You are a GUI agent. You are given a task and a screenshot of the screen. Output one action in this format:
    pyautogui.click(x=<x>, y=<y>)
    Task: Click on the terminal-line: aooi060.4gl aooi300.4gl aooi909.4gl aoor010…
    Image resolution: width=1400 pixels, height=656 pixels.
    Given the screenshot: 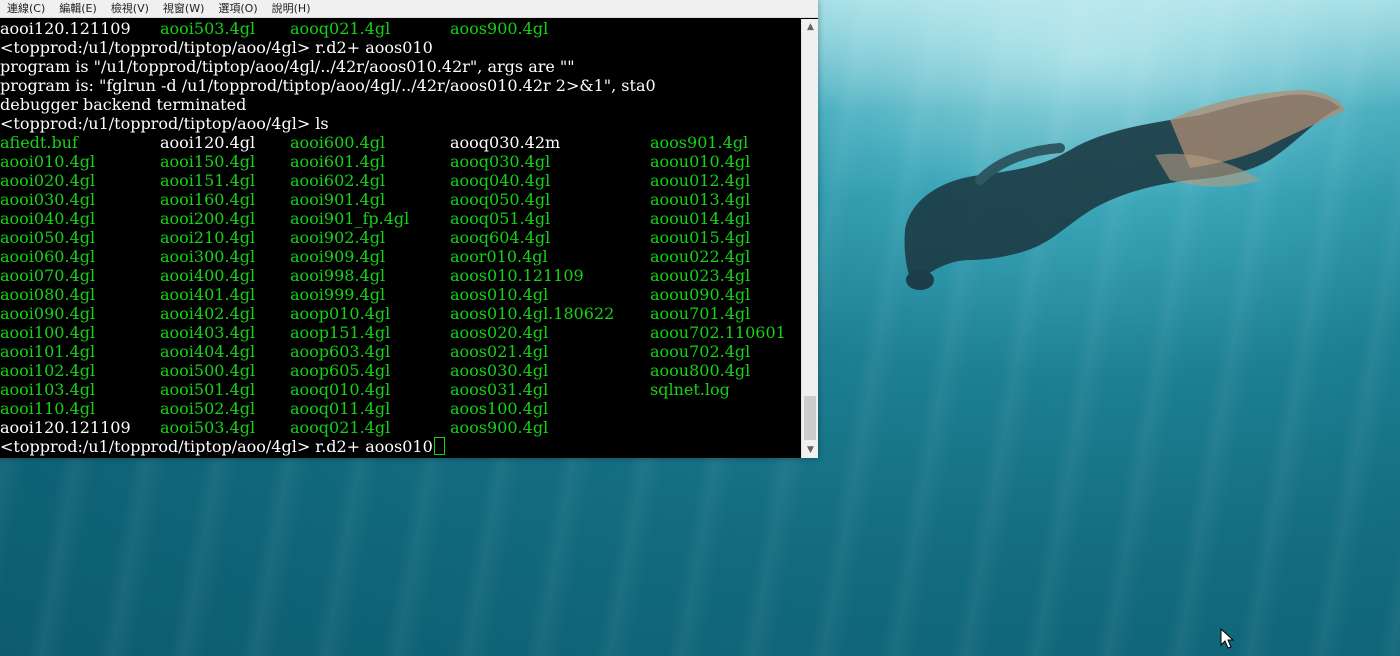 What is the action you would take?
    pyautogui.click(x=400, y=256)
    